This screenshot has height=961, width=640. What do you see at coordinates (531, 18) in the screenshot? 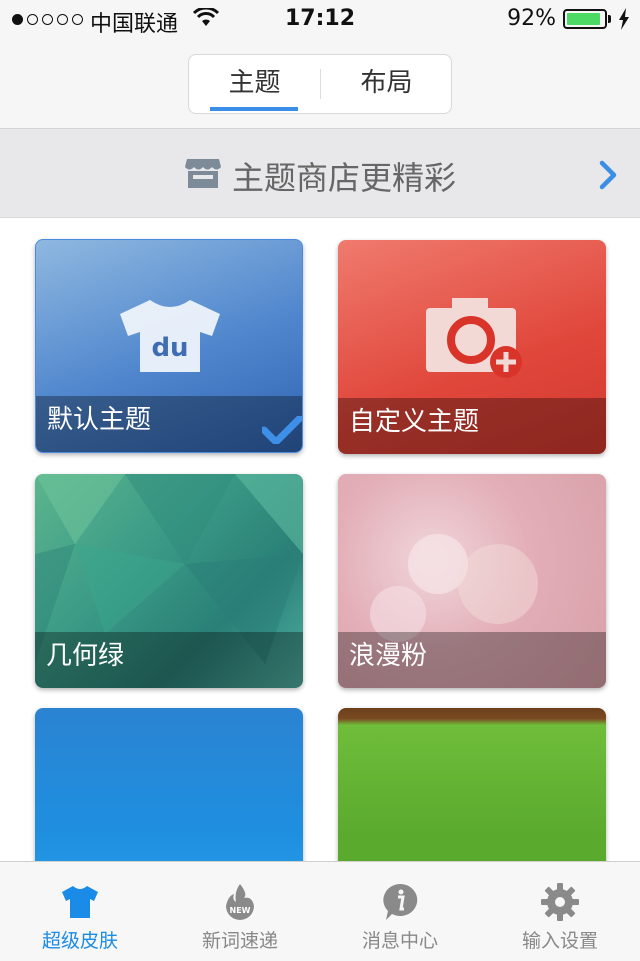
I see `battery-percent: 92%` at bounding box center [531, 18].